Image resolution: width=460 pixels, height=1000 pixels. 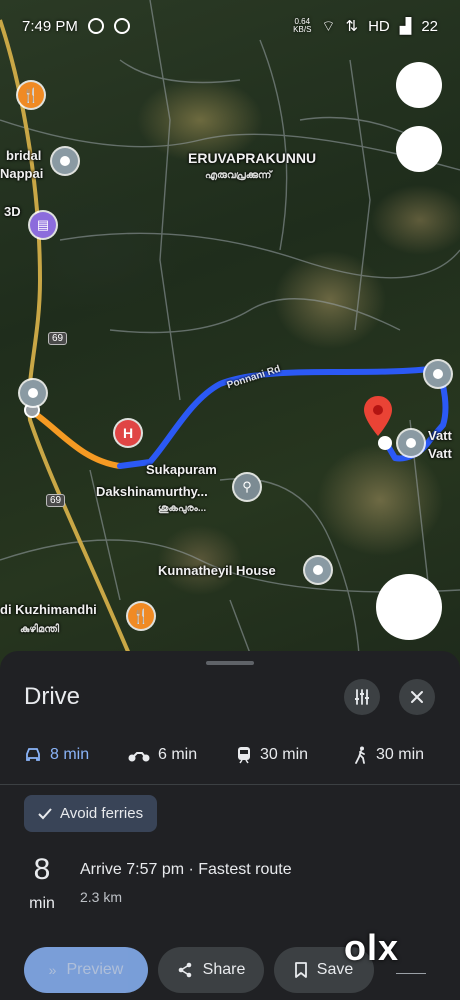 What do you see at coordinates (244, 755) in the screenshot?
I see `train-icon` at bounding box center [244, 755].